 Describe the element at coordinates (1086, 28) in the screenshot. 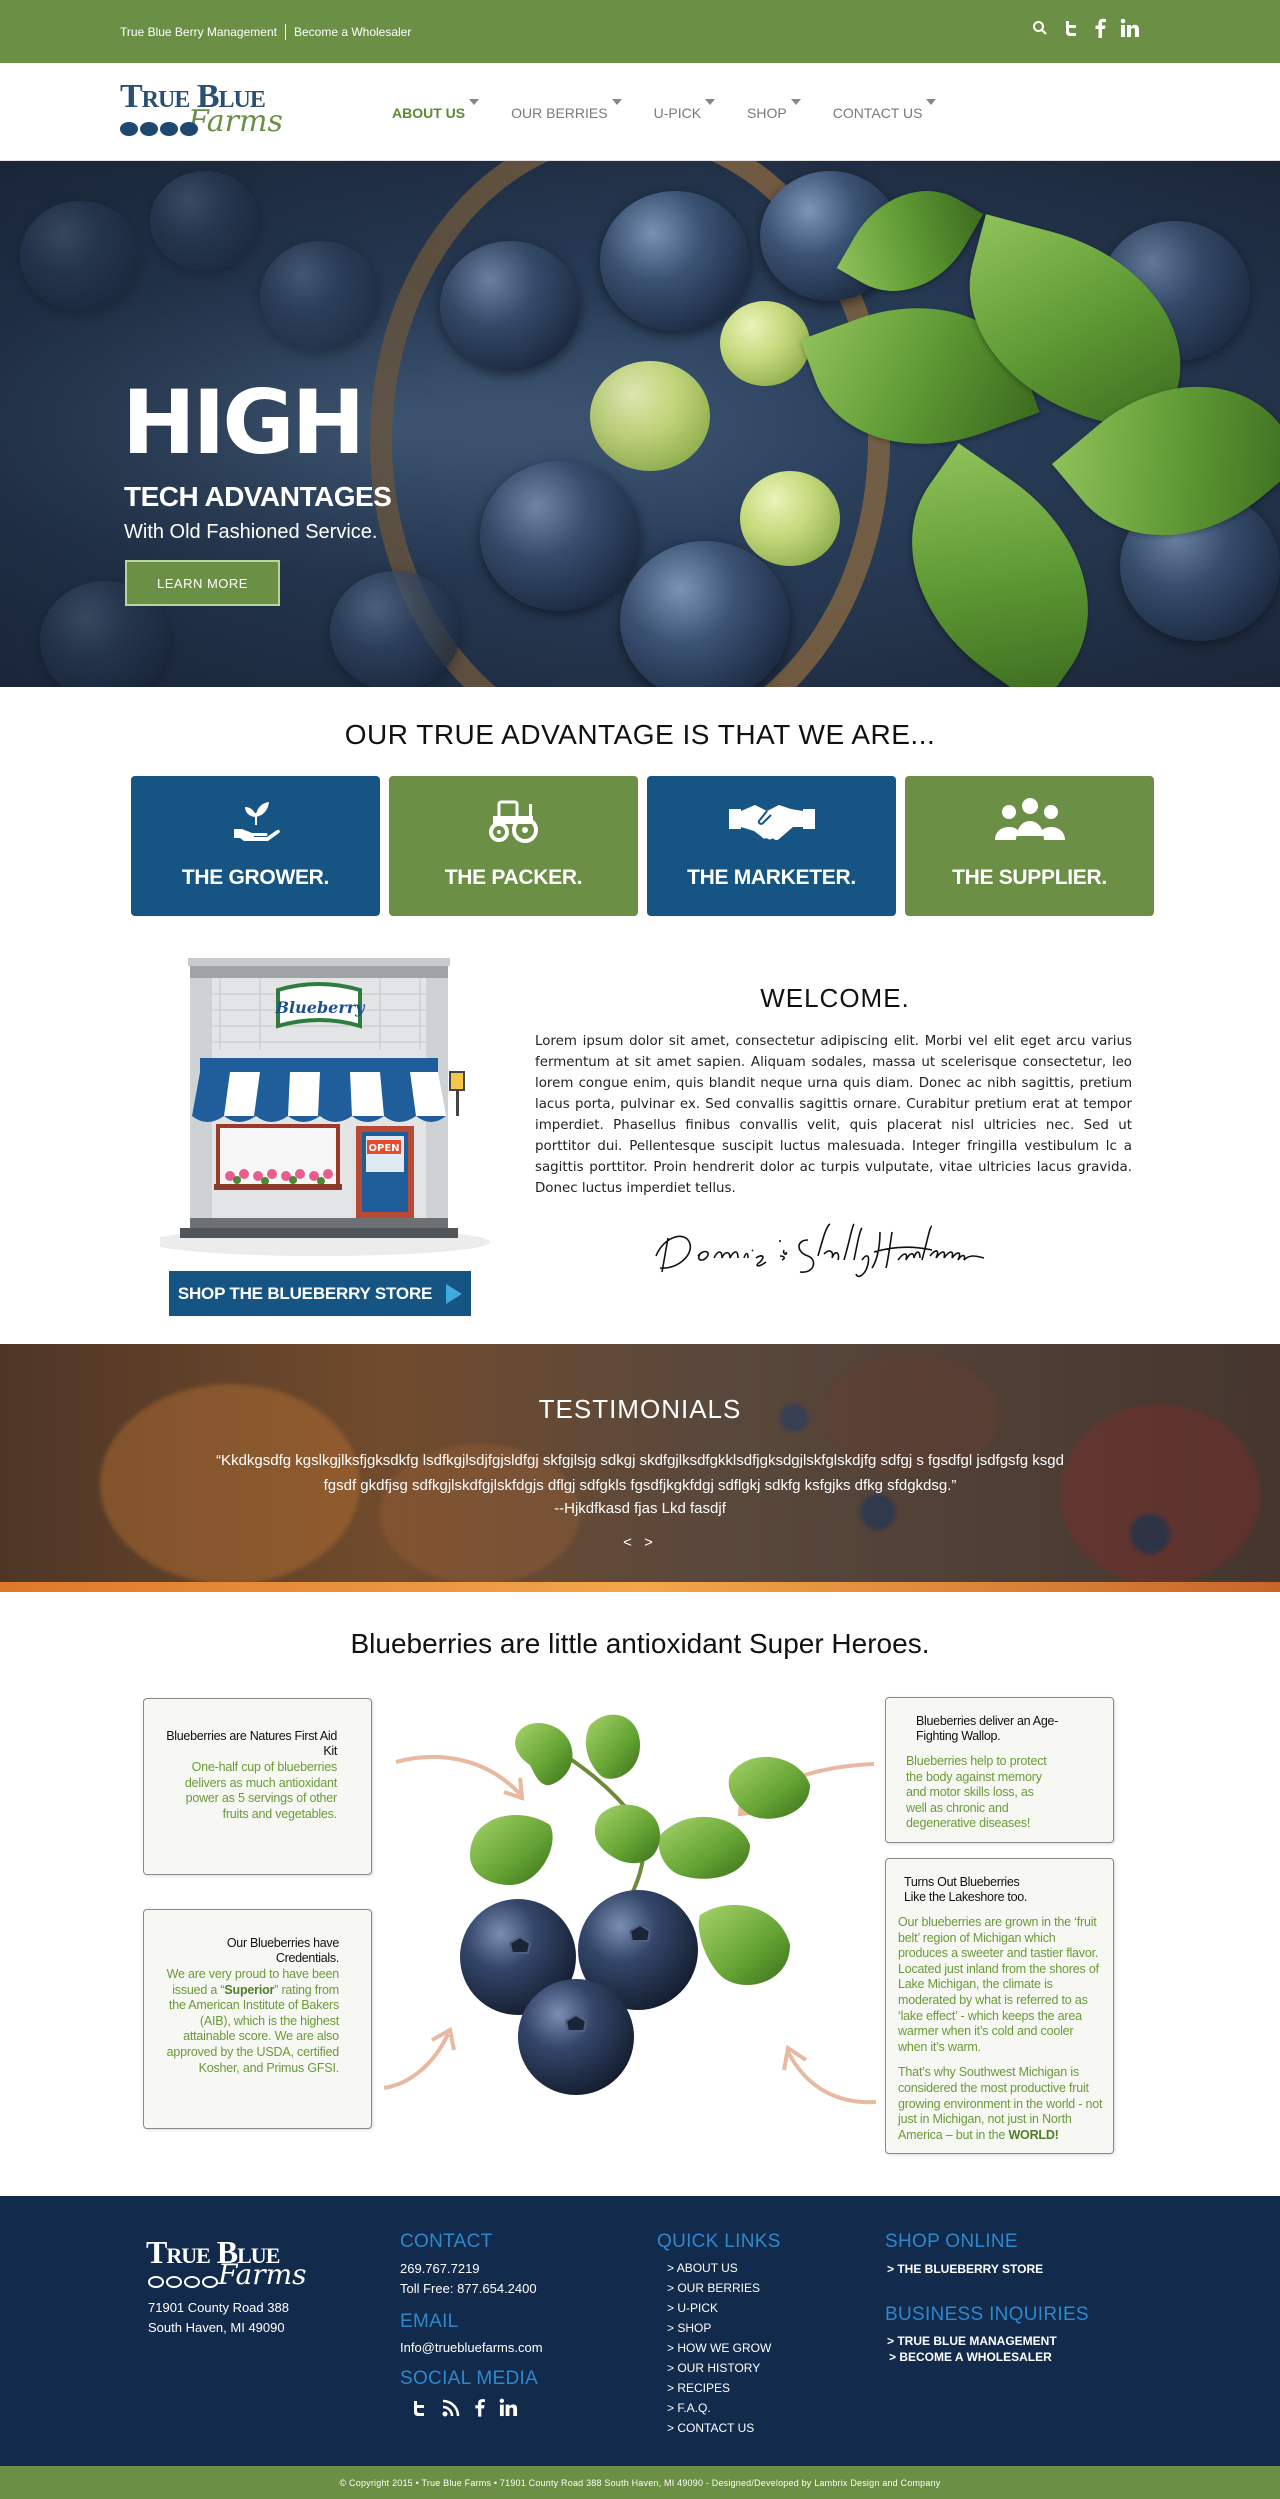

I see `utility-icons` at that location.